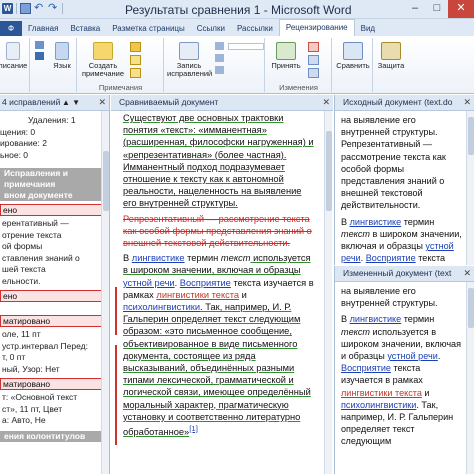 The image size is (474, 474). What do you see at coordinates (25, 8) in the screenshot?
I see `save-icon` at bounding box center [25, 8].